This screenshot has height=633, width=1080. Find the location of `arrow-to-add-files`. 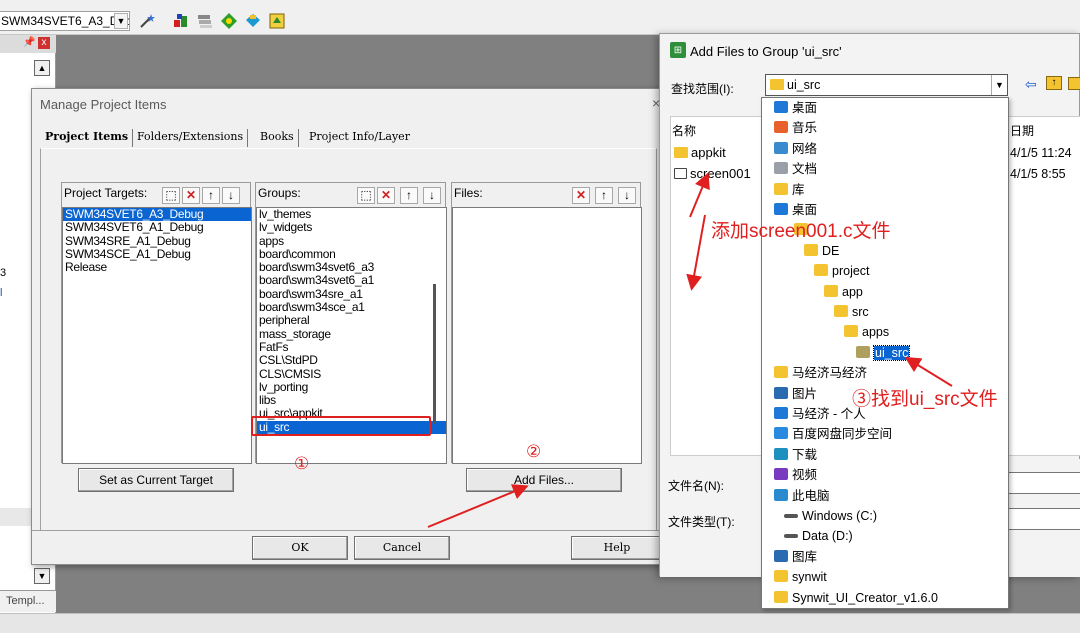

arrow-to-add-files is located at coordinates (478, 506).